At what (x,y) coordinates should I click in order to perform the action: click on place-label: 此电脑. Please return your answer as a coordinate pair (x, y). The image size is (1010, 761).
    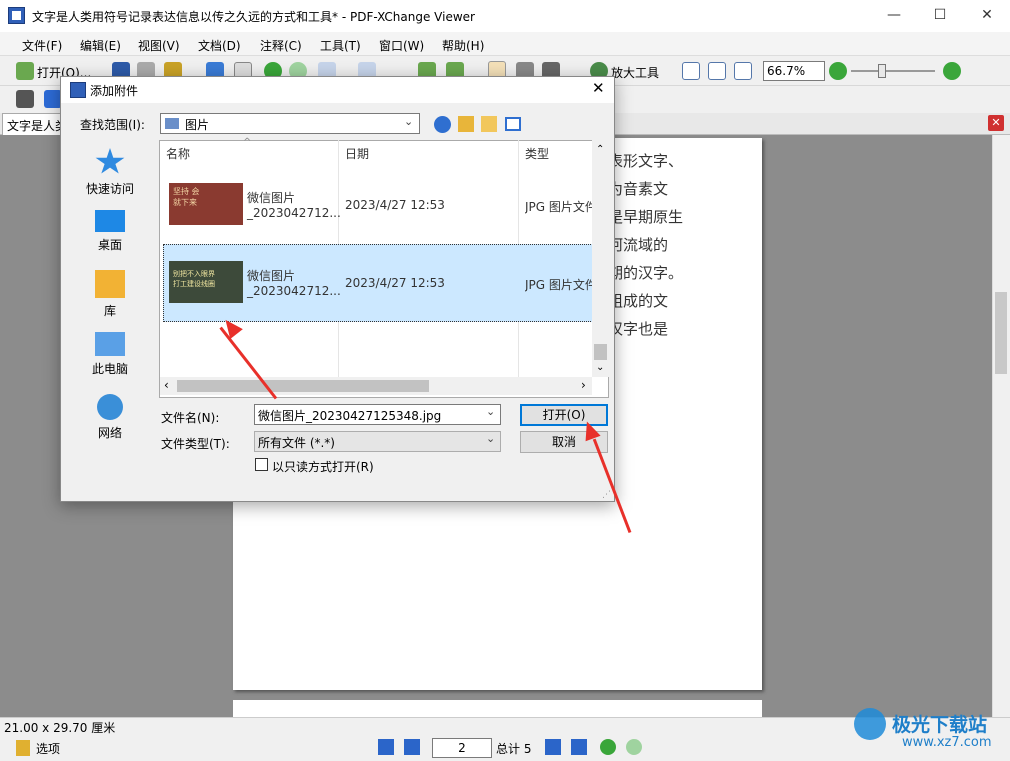
    Looking at the image, I should click on (109, 369).